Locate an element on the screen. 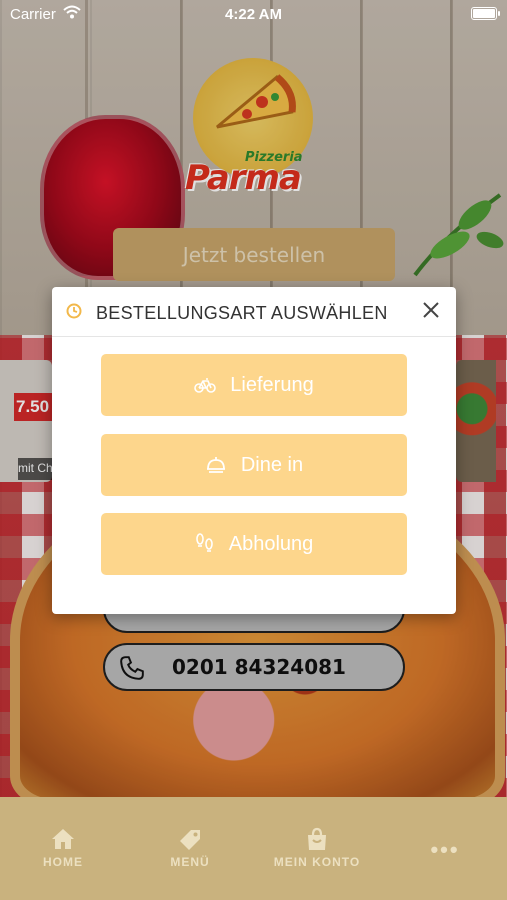 The height and width of the screenshot is (900, 507). dine-in-option-button: Dine in is located at coordinates (254, 465).